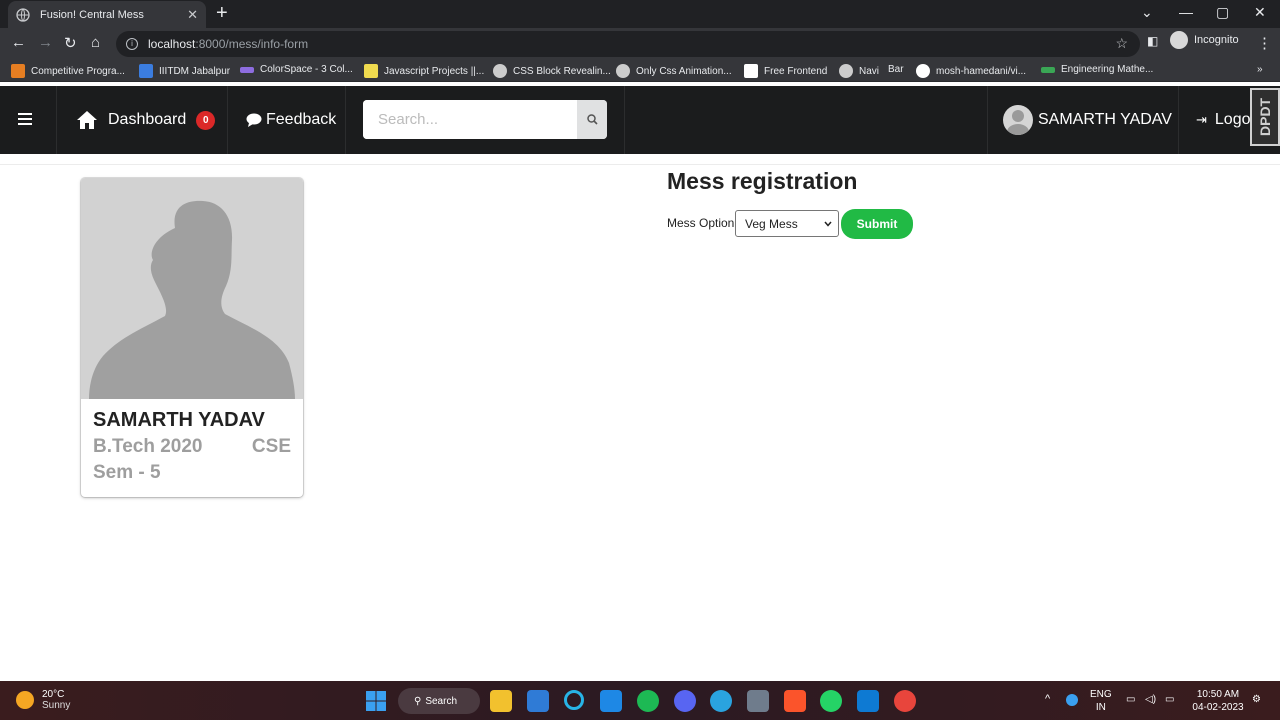 This screenshot has width=1280, height=720. Describe the element at coordinates (1264, 43) in the screenshot. I see `browser-menu-icon: ⋮` at that location.